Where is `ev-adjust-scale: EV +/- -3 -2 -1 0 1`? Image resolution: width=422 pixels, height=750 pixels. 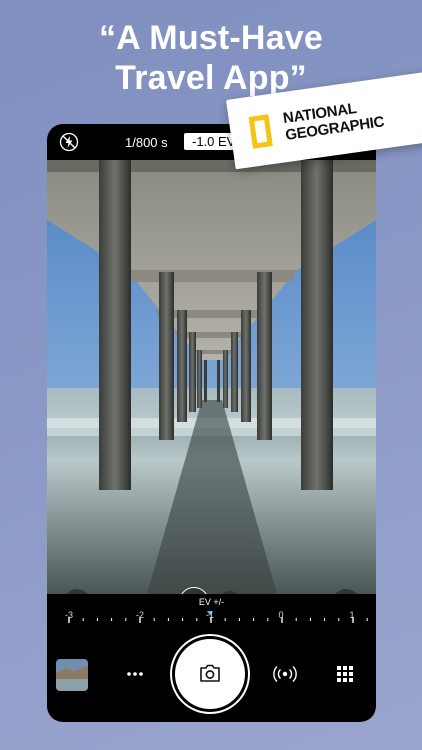
ev-adjust-scale: EV +/- -3 -2 -1 0 1 is located at coordinates (211, 619).